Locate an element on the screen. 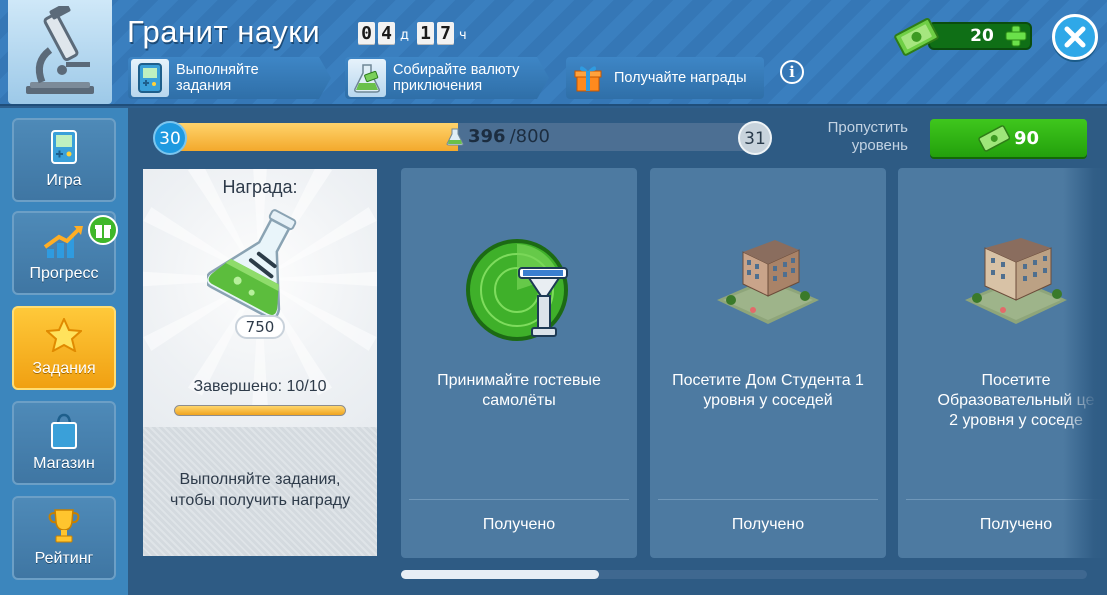 The height and width of the screenshot is (595, 1107). completed-progress-bar is located at coordinates (260, 410).